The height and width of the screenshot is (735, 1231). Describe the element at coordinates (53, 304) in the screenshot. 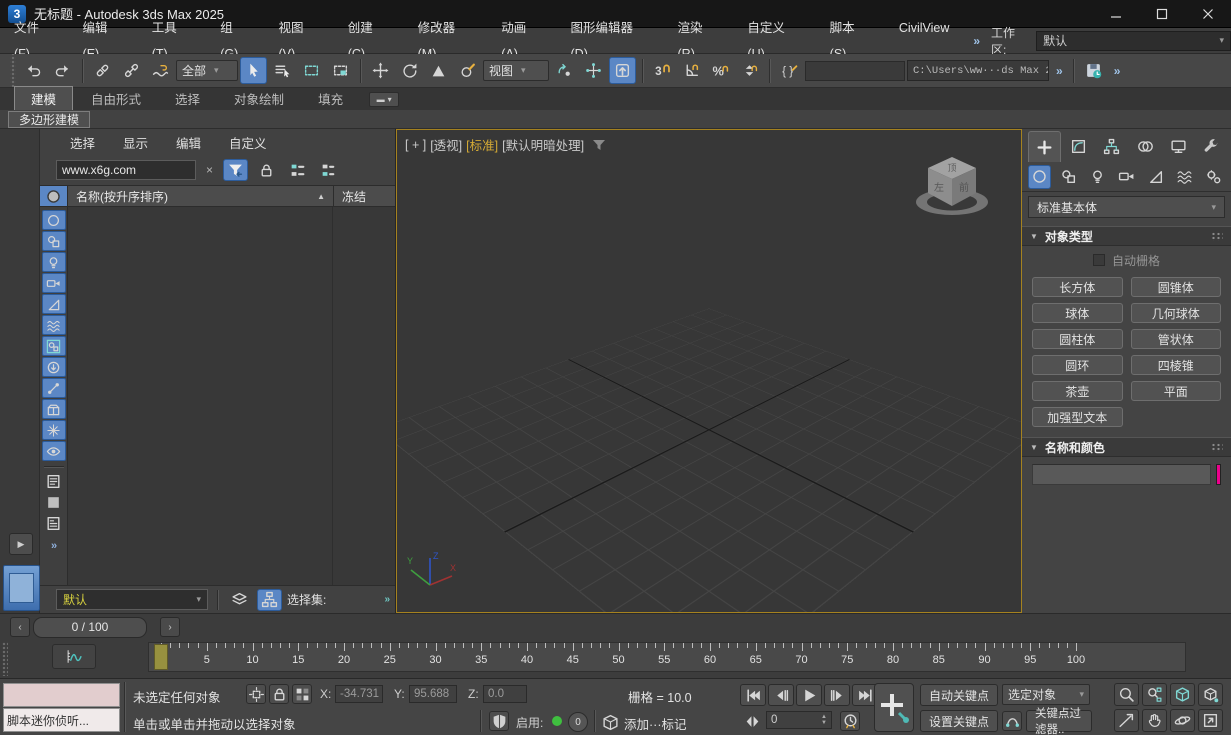

I see `display-helpers-toggle` at that location.